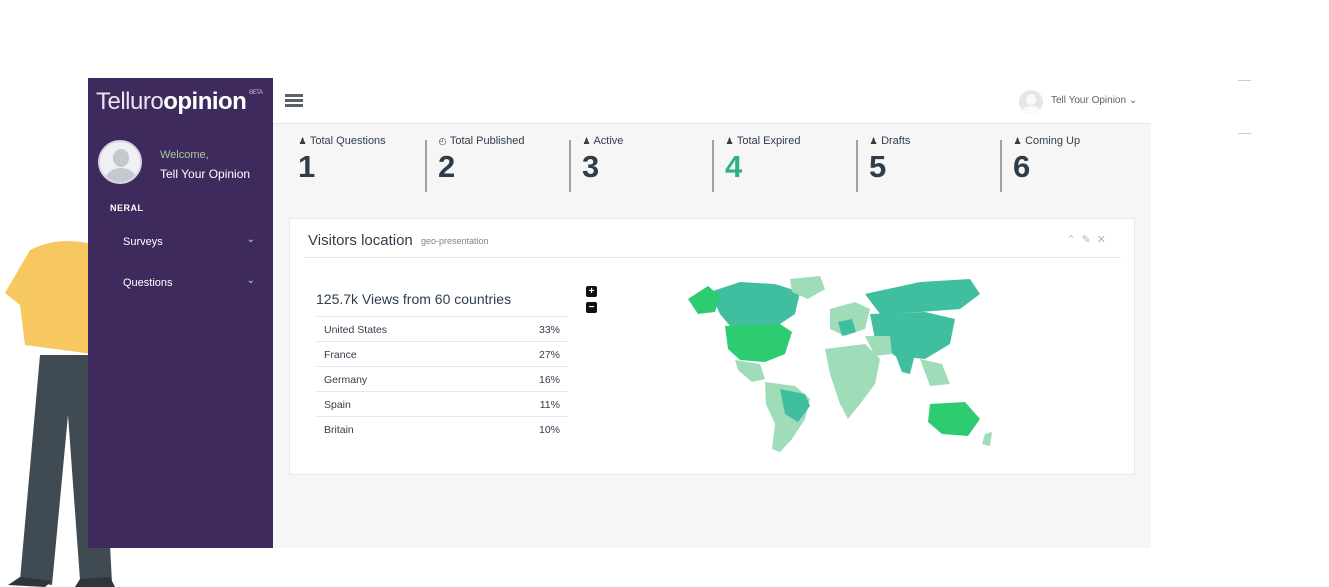 The width and height of the screenshot is (1329, 587). What do you see at coordinates (1104, 240) in the screenshot?
I see `close-icon: ✕` at bounding box center [1104, 240].